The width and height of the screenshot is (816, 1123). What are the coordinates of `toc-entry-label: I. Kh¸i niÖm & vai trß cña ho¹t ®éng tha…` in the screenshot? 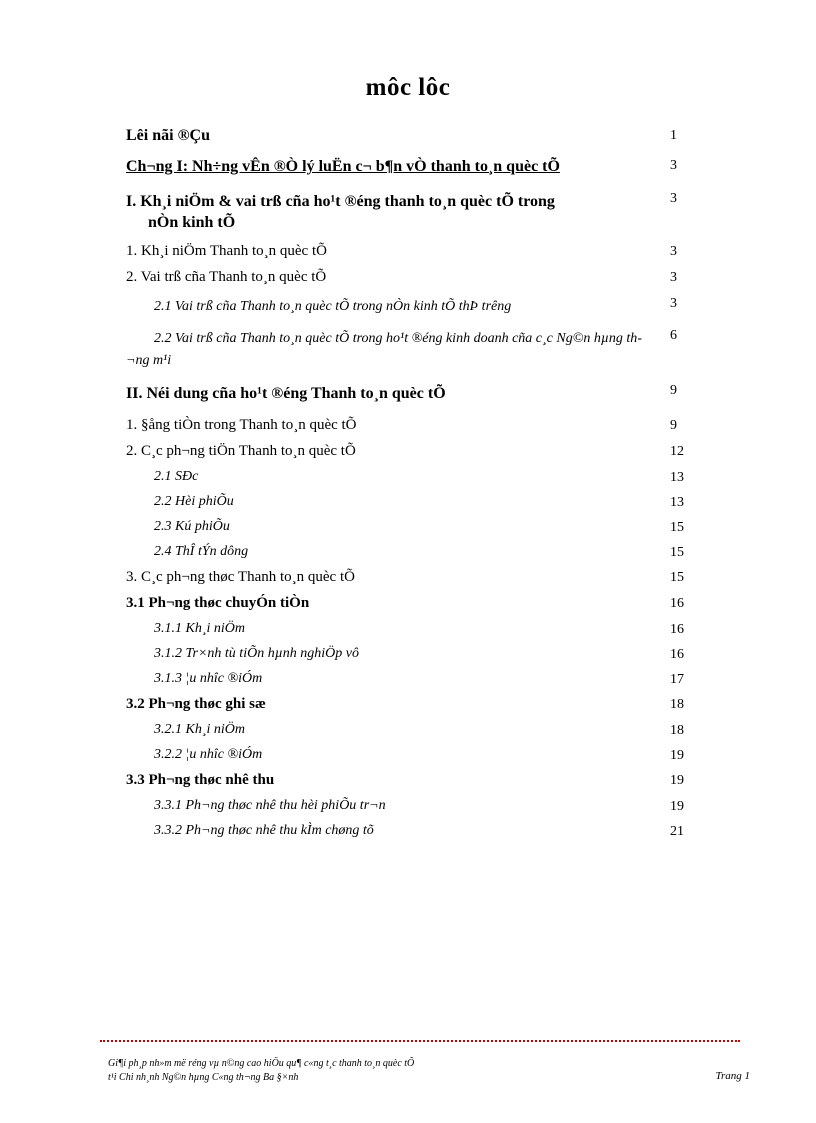 It's located at (340, 201).